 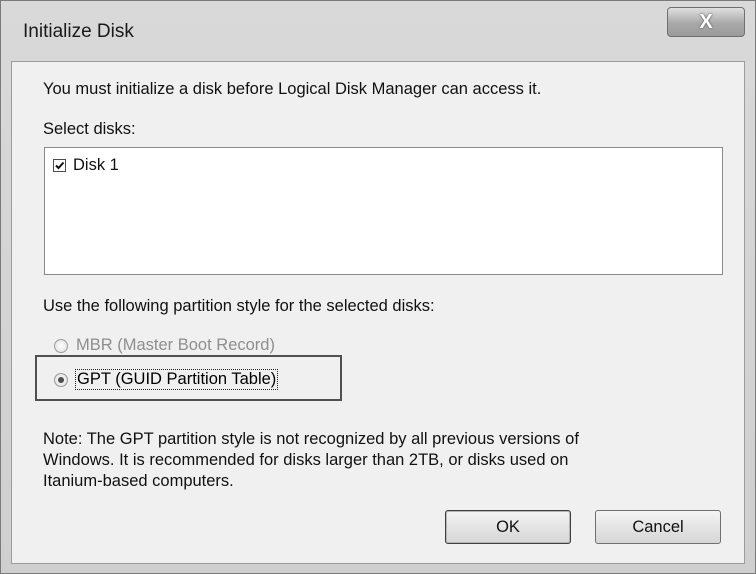 I want to click on mbr-label: MBR (Master Boot Record), so click(x=175, y=345).